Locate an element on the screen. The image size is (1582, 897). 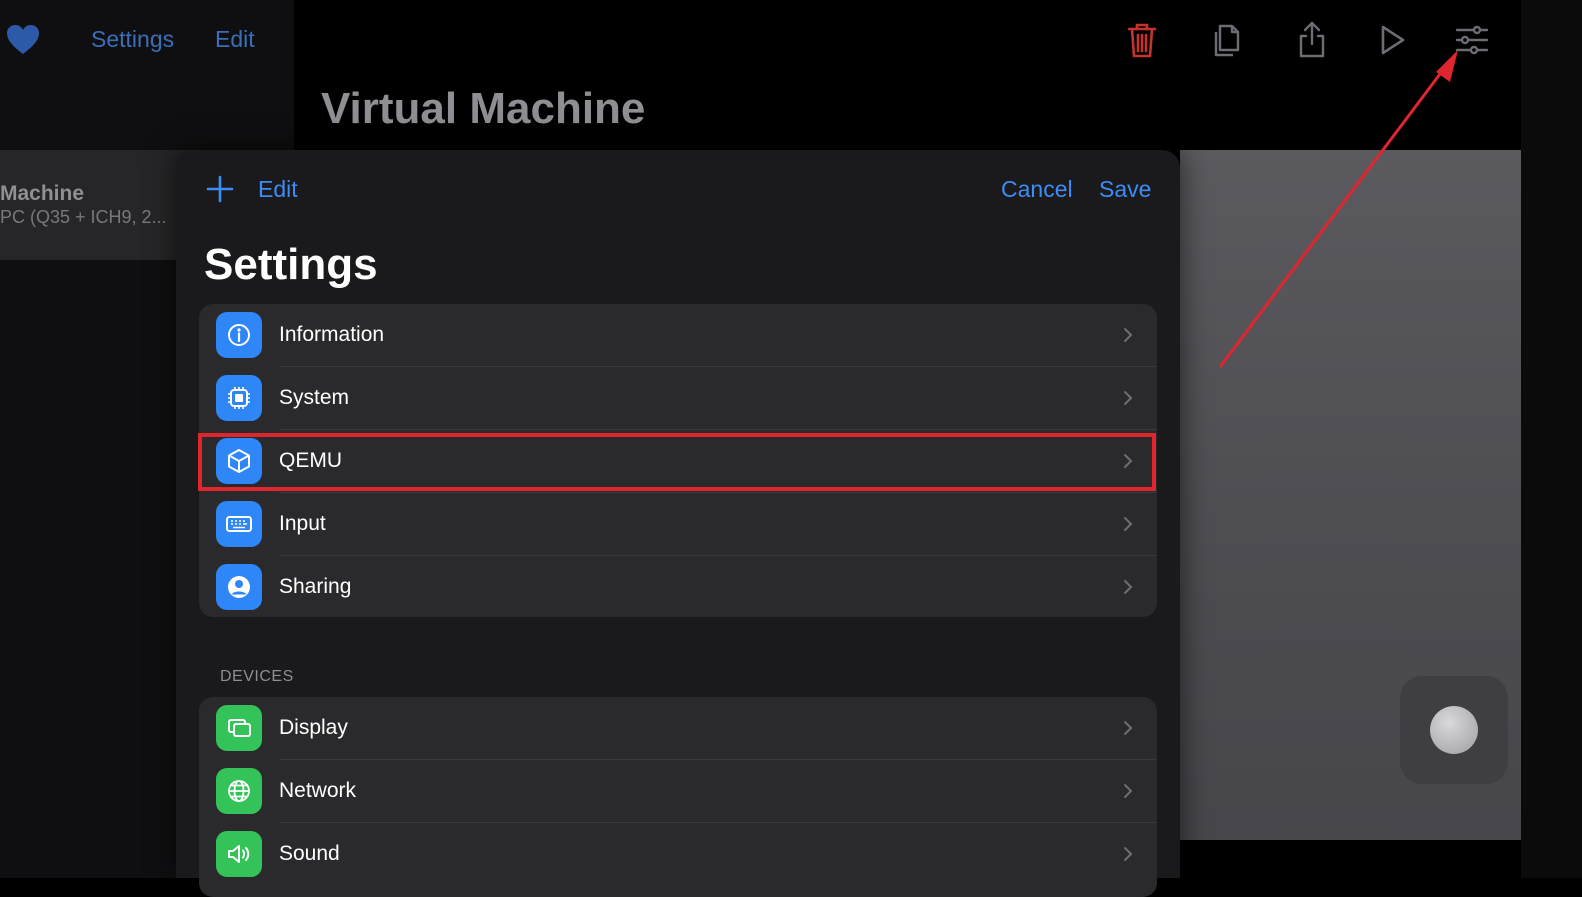
page-title: Virtual Machine is located at coordinates (483, 108).